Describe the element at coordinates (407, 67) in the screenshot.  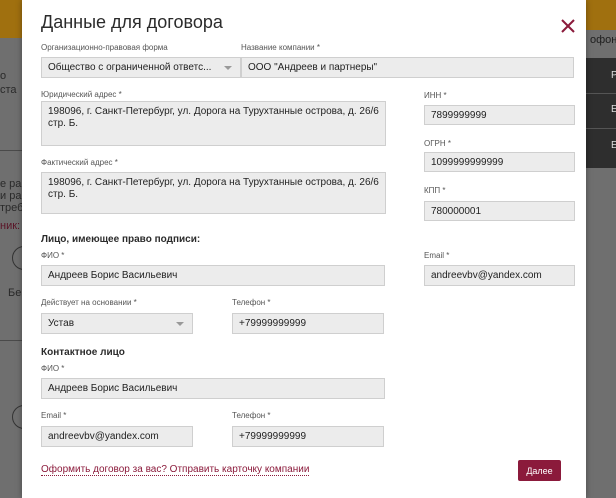
I see `company-name-input: ООО "Андреев и партнеры"` at that location.